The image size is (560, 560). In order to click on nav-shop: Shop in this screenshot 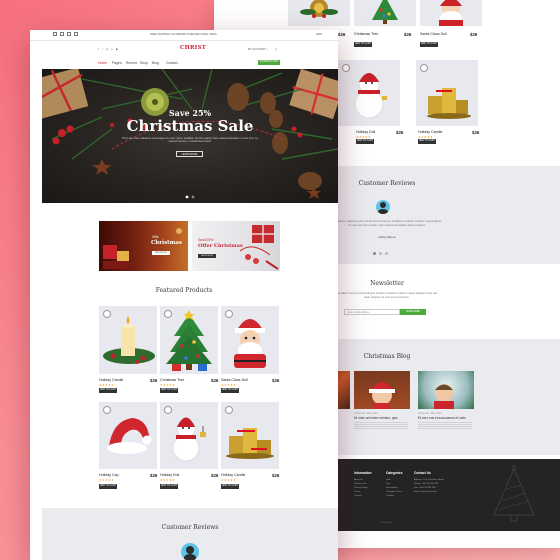, I will do `click(144, 63)`.